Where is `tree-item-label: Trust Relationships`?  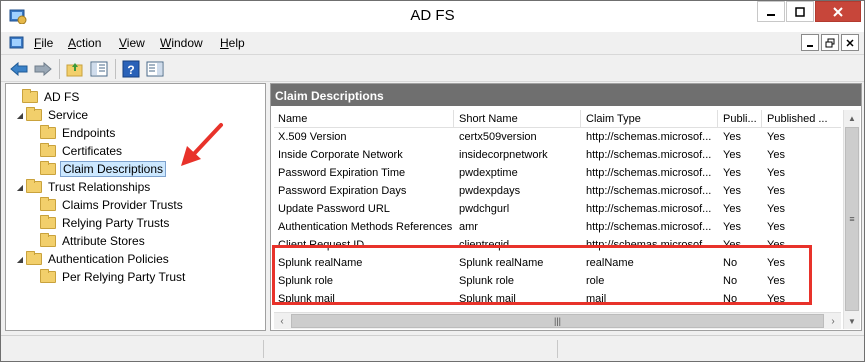
tree-item-label: Trust Relationships is located at coordinates (99, 187).